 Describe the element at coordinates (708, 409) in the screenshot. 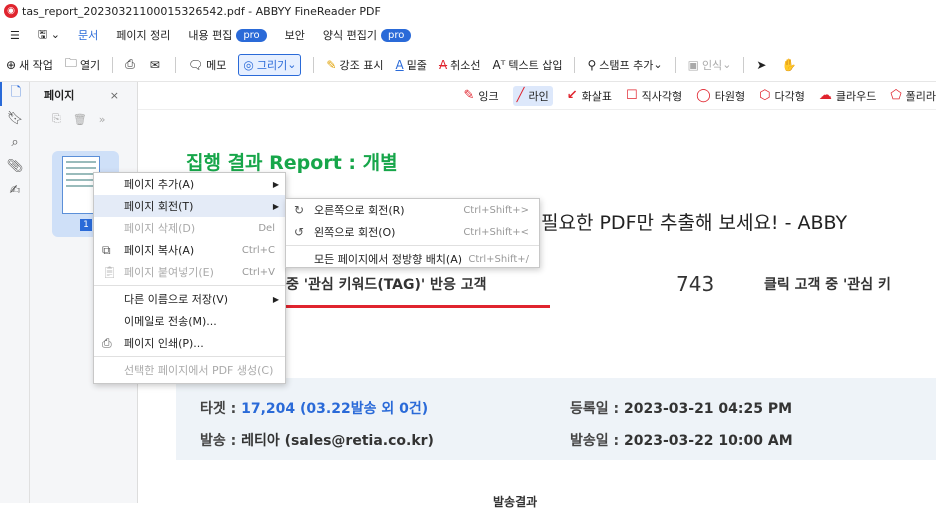

I see `registered-value: 2023-03-21 04:25 PM` at that location.